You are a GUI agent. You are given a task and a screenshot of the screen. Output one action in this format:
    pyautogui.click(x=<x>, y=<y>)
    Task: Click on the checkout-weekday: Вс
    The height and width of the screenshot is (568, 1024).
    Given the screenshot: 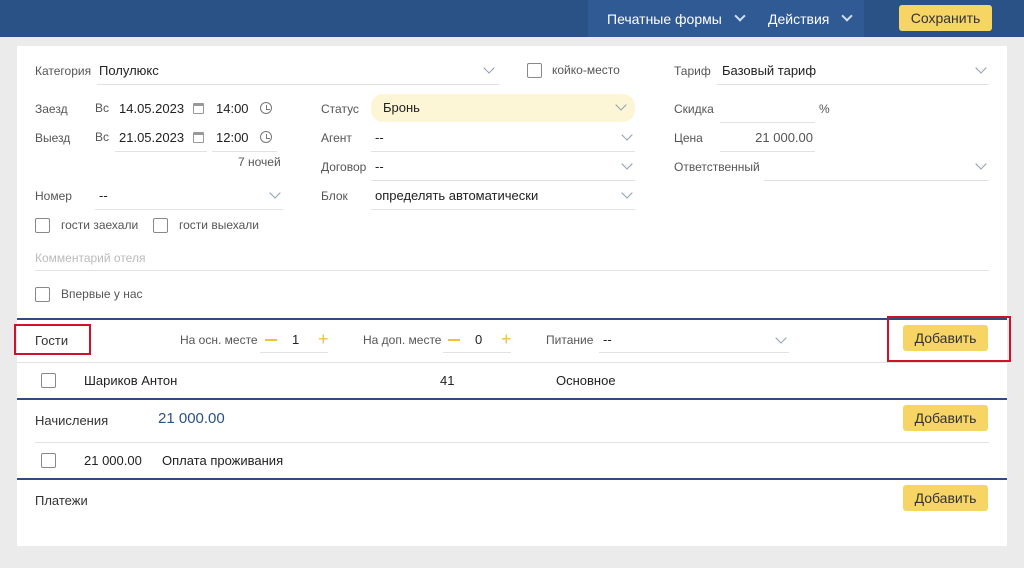 What is the action you would take?
    pyautogui.click(x=102, y=137)
    